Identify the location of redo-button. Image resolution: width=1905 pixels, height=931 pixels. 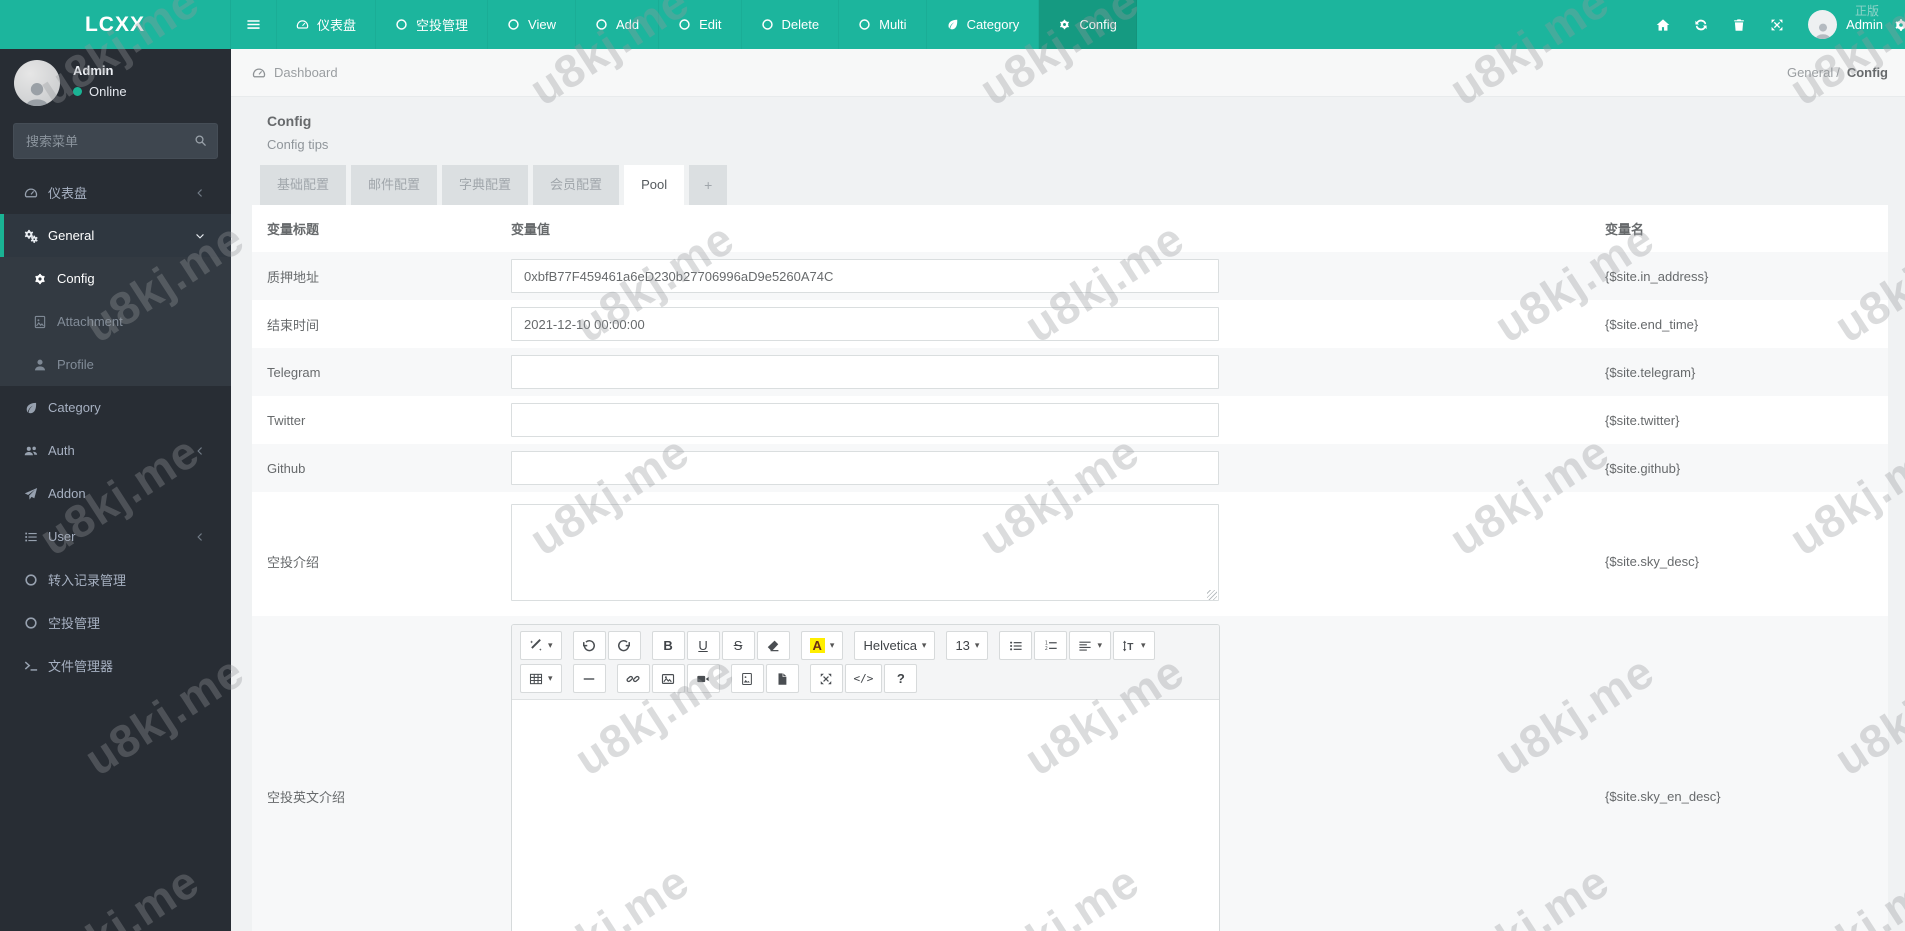
(624, 645).